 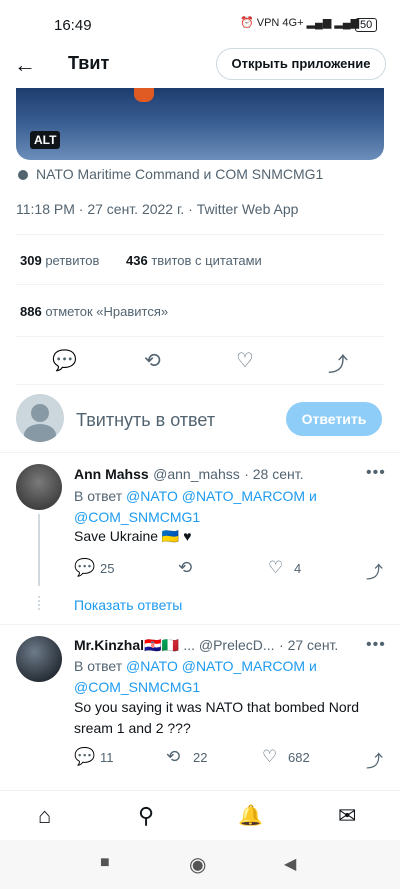 I want to click on reply-date: · 28 сент., so click(x=273, y=474).